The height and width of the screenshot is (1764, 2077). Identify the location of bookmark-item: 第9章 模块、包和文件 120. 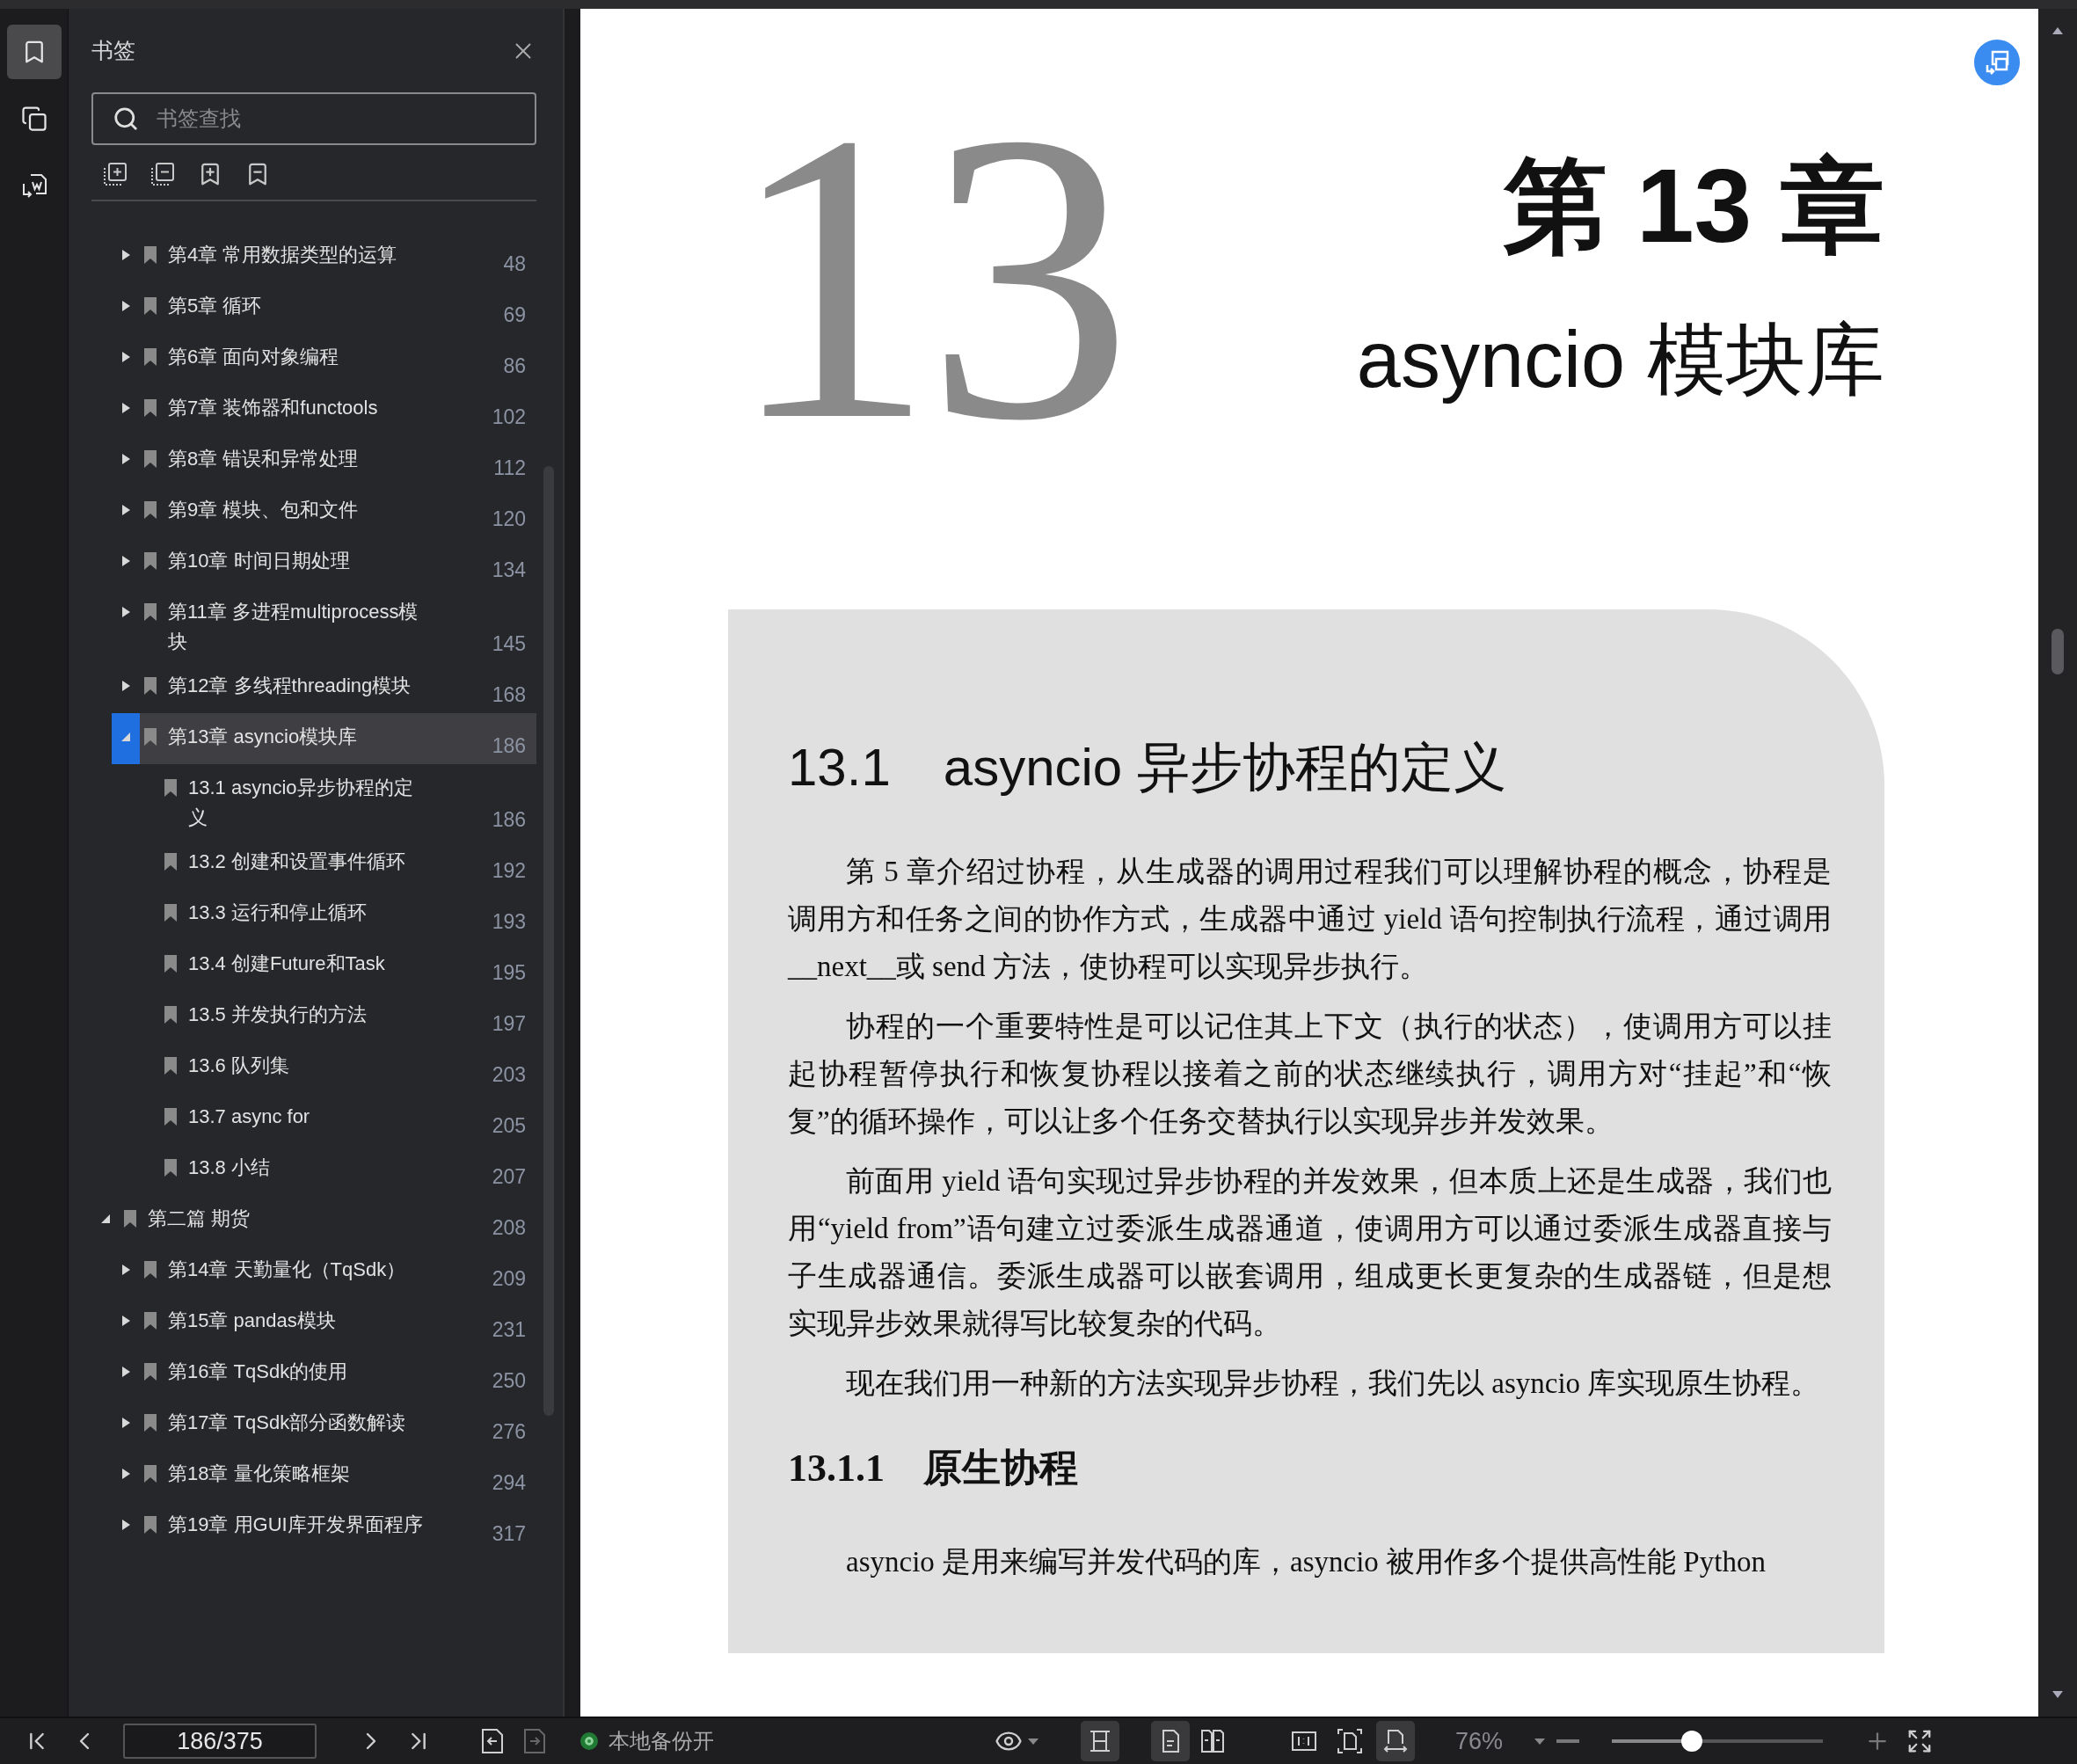
(324, 511).